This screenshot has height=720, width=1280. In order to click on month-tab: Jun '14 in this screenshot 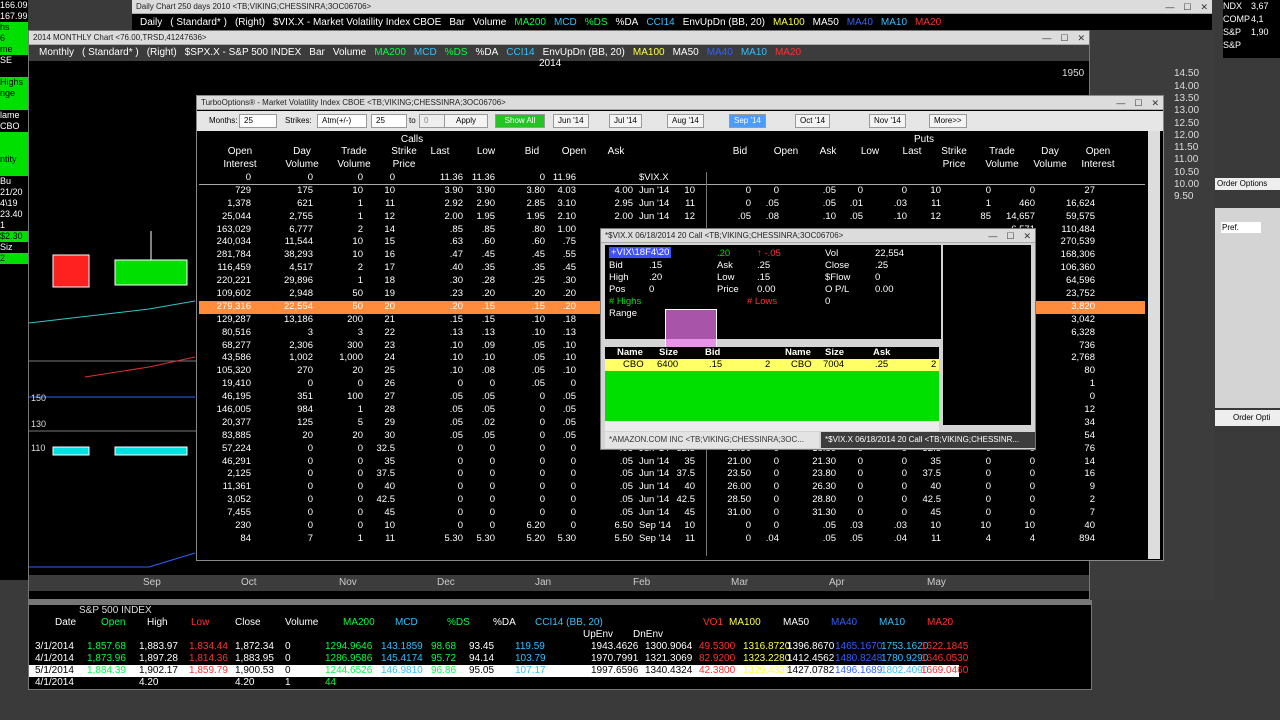, I will do `click(571, 121)`.